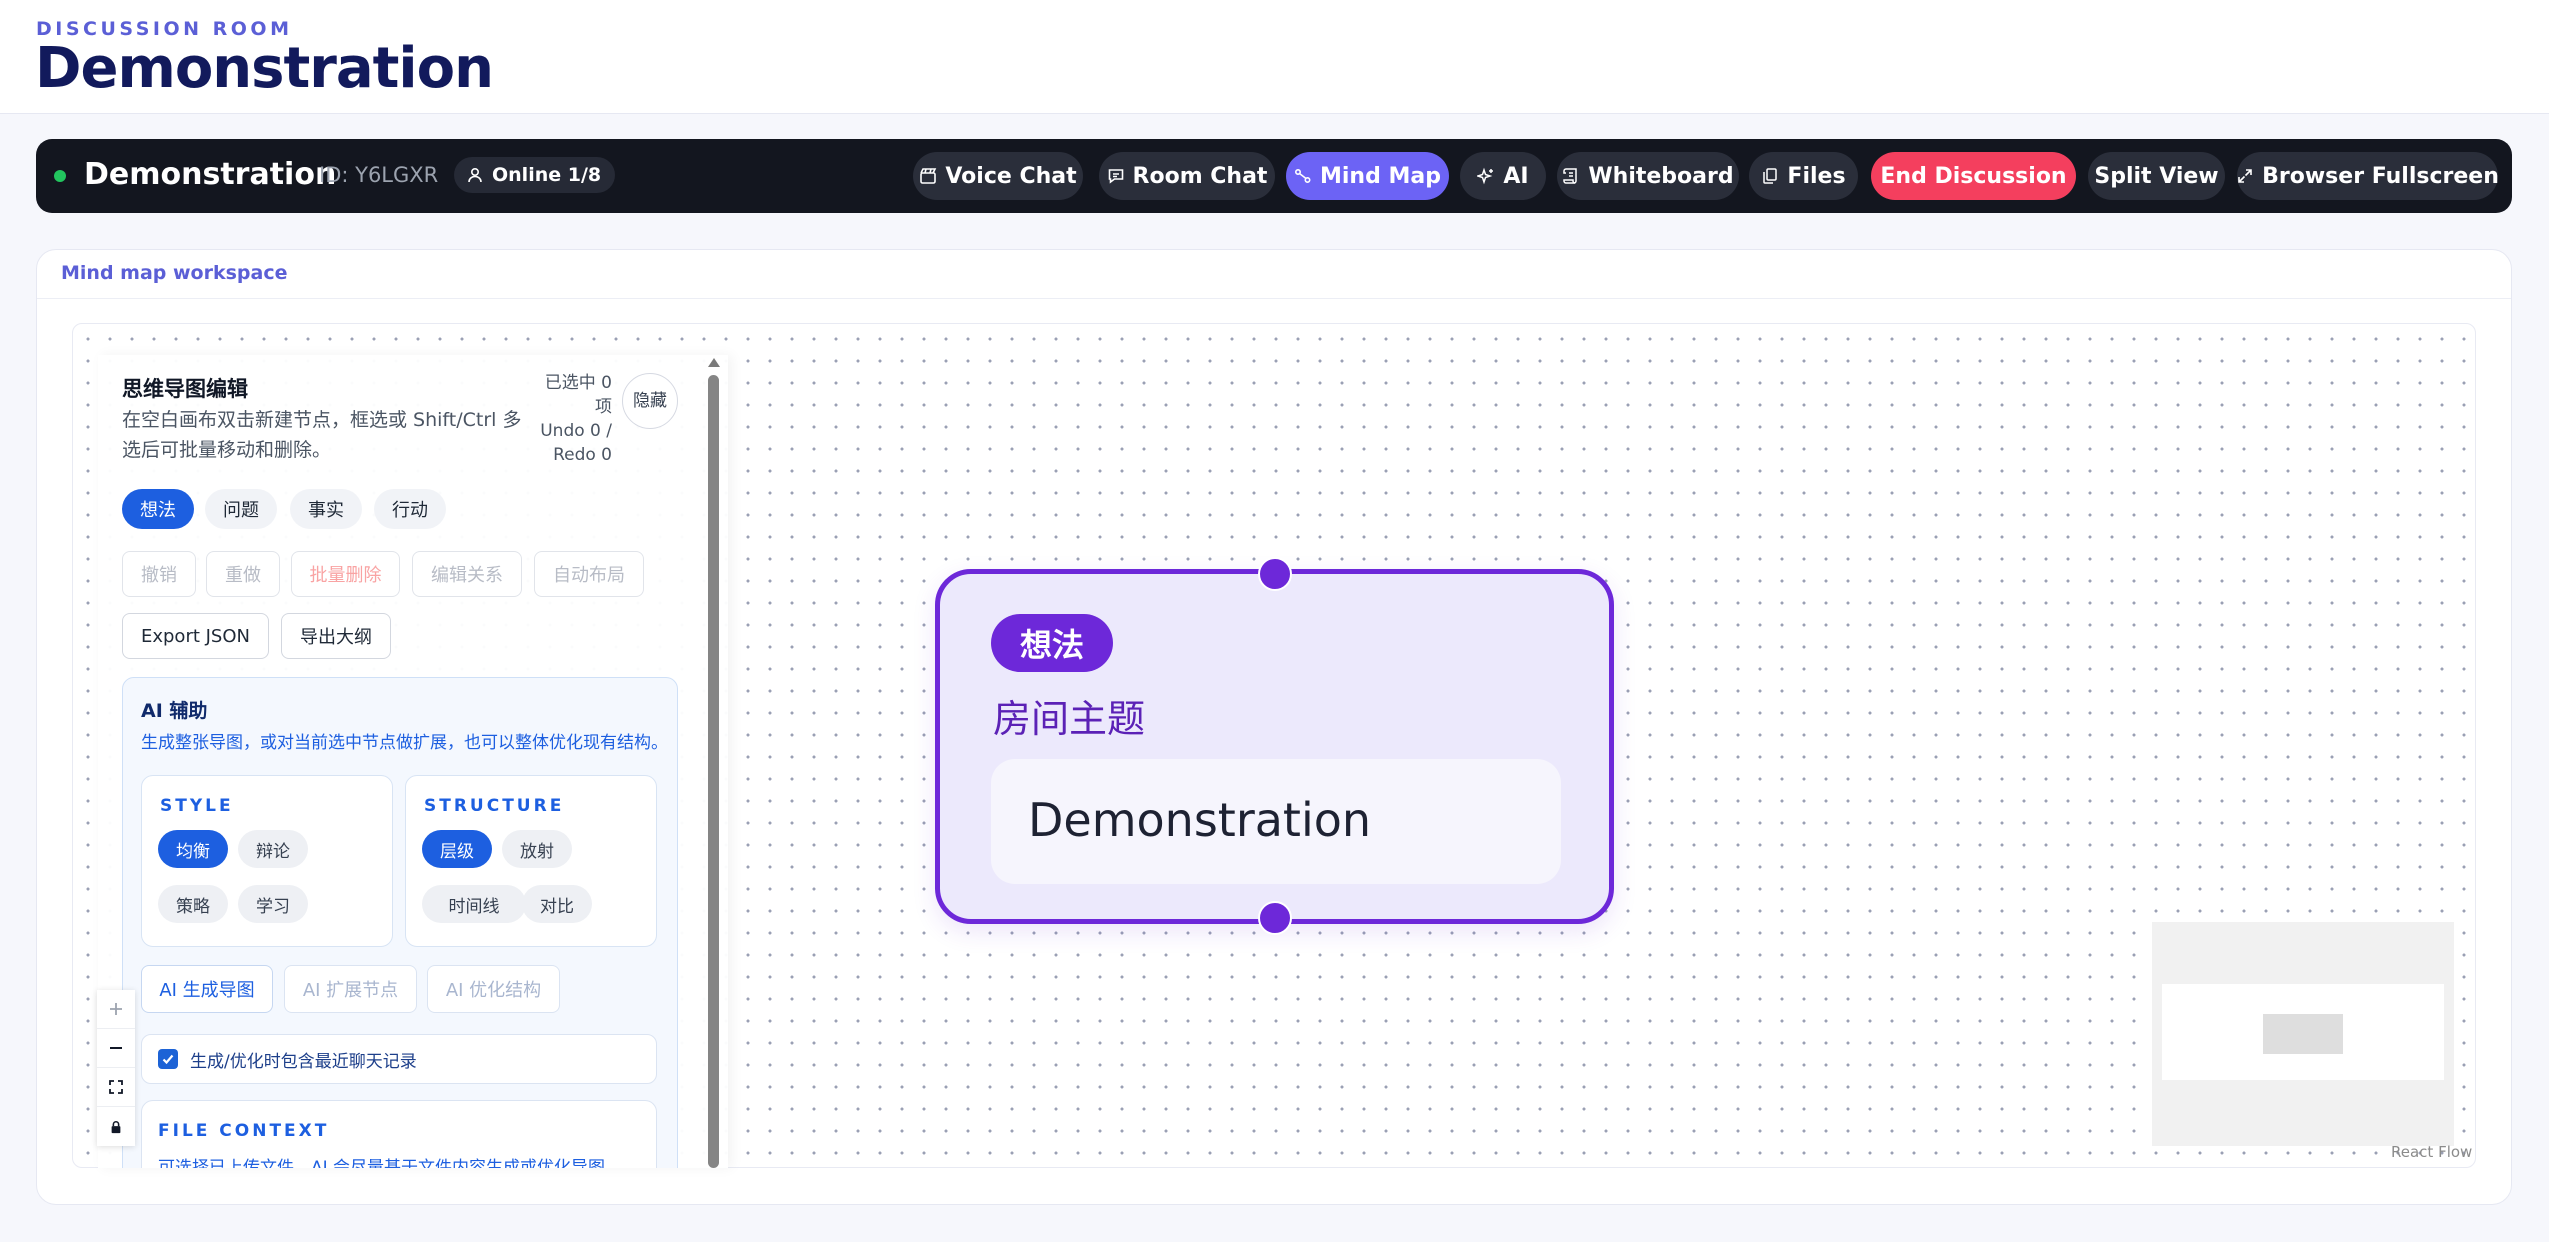 This screenshot has height=1242, width=2549. What do you see at coordinates (410, 509) in the screenshot?
I see `node-type-action: 行动` at bounding box center [410, 509].